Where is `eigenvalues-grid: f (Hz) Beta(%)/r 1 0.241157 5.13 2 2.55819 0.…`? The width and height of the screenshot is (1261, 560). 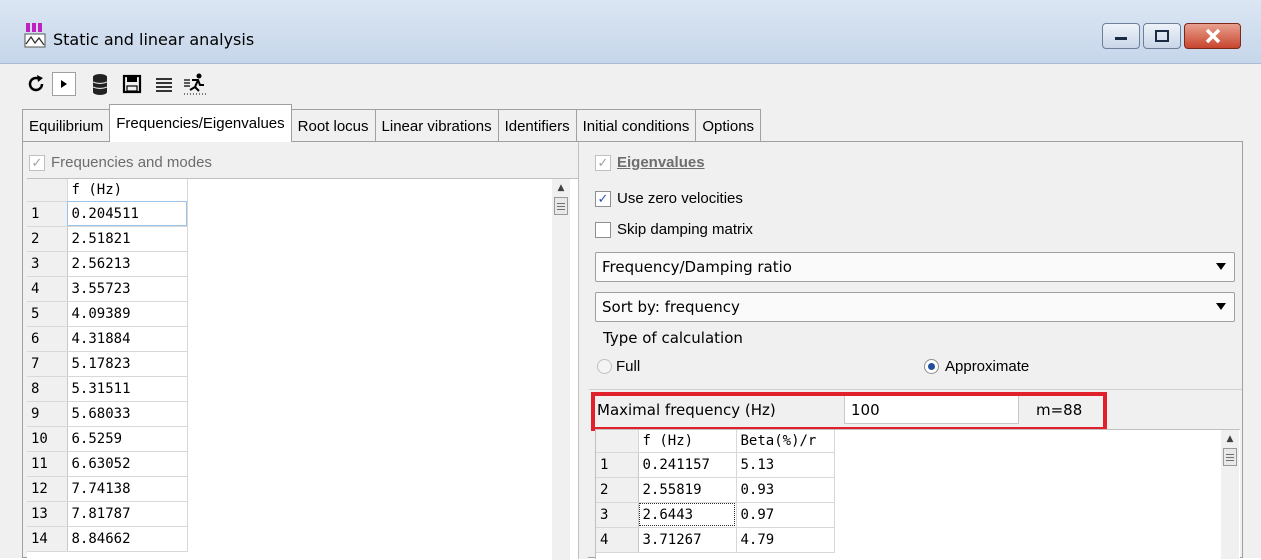 eigenvalues-grid: f (Hz) Beta(%)/r 1 0.241157 5.13 2 2.55819 0.… is located at coordinates (917, 494).